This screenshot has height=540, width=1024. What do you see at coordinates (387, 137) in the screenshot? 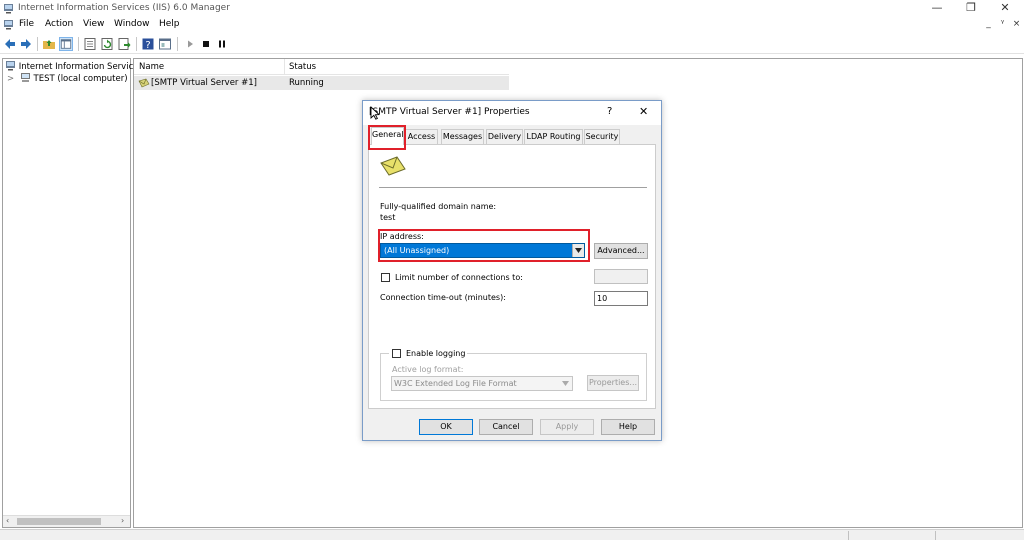
I see `general-tab-highlight` at bounding box center [387, 137].